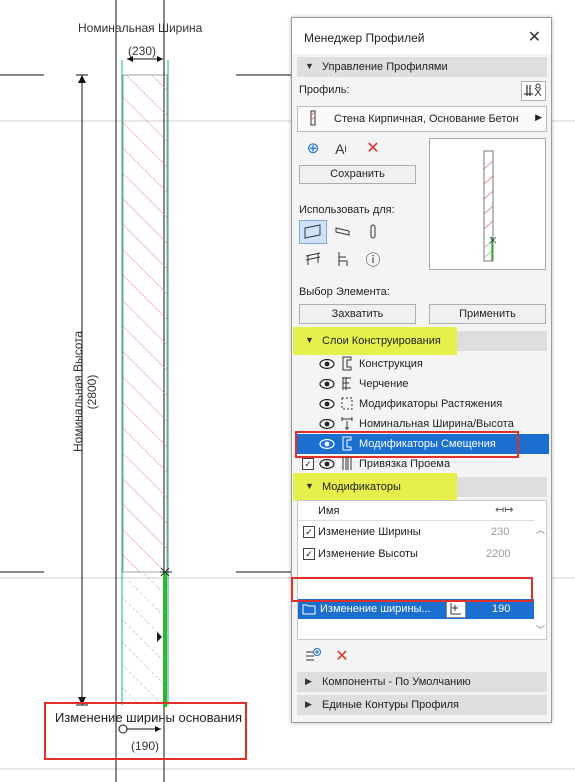 Image resolution: width=575 pixels, height=782 pixels. What do you see at coordinates (347, 210) in the screenshot?
I see `use-for-label: Использовать для:` at bounding box center [347, 210].